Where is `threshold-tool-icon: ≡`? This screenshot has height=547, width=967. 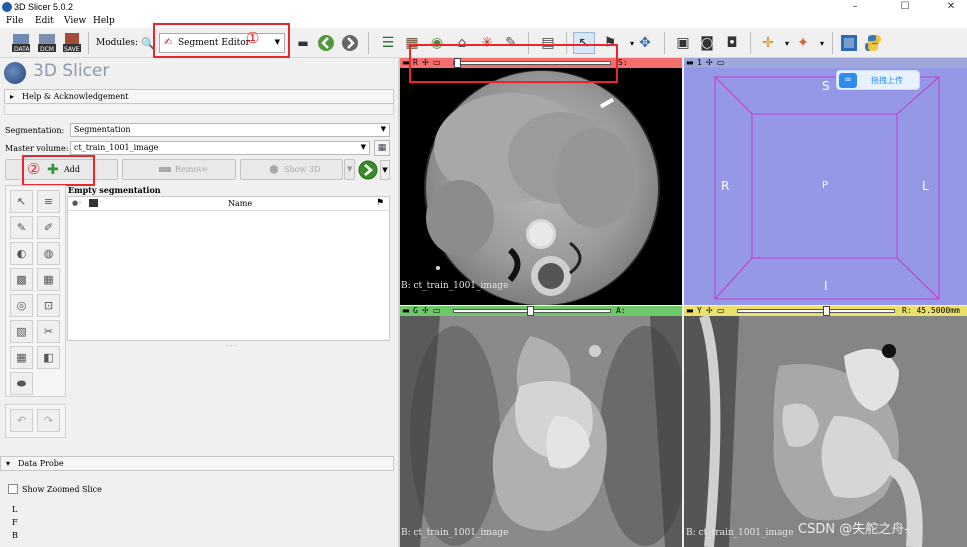
threshold-tool-icon: ≡ is located at coordinates (48, 201).